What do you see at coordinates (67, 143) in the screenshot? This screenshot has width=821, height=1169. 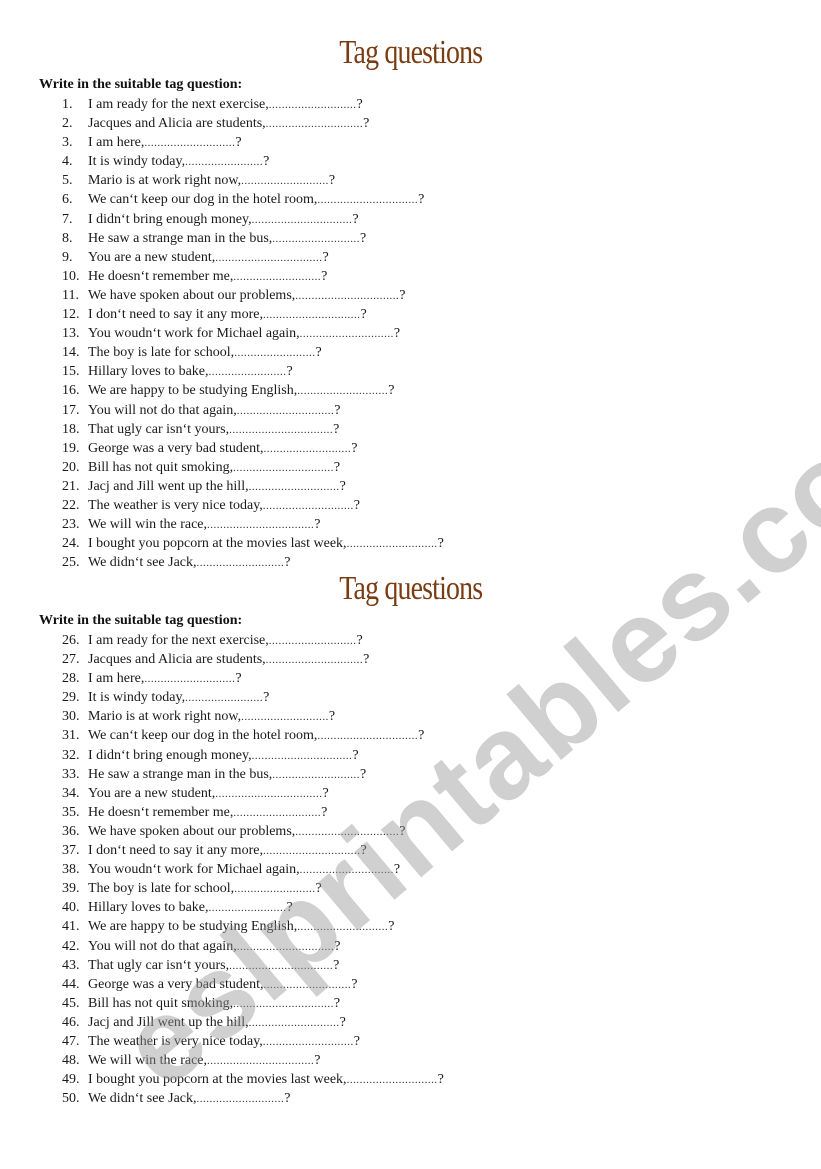 I see `question-number: 3.` at bounding box center [67, 143].